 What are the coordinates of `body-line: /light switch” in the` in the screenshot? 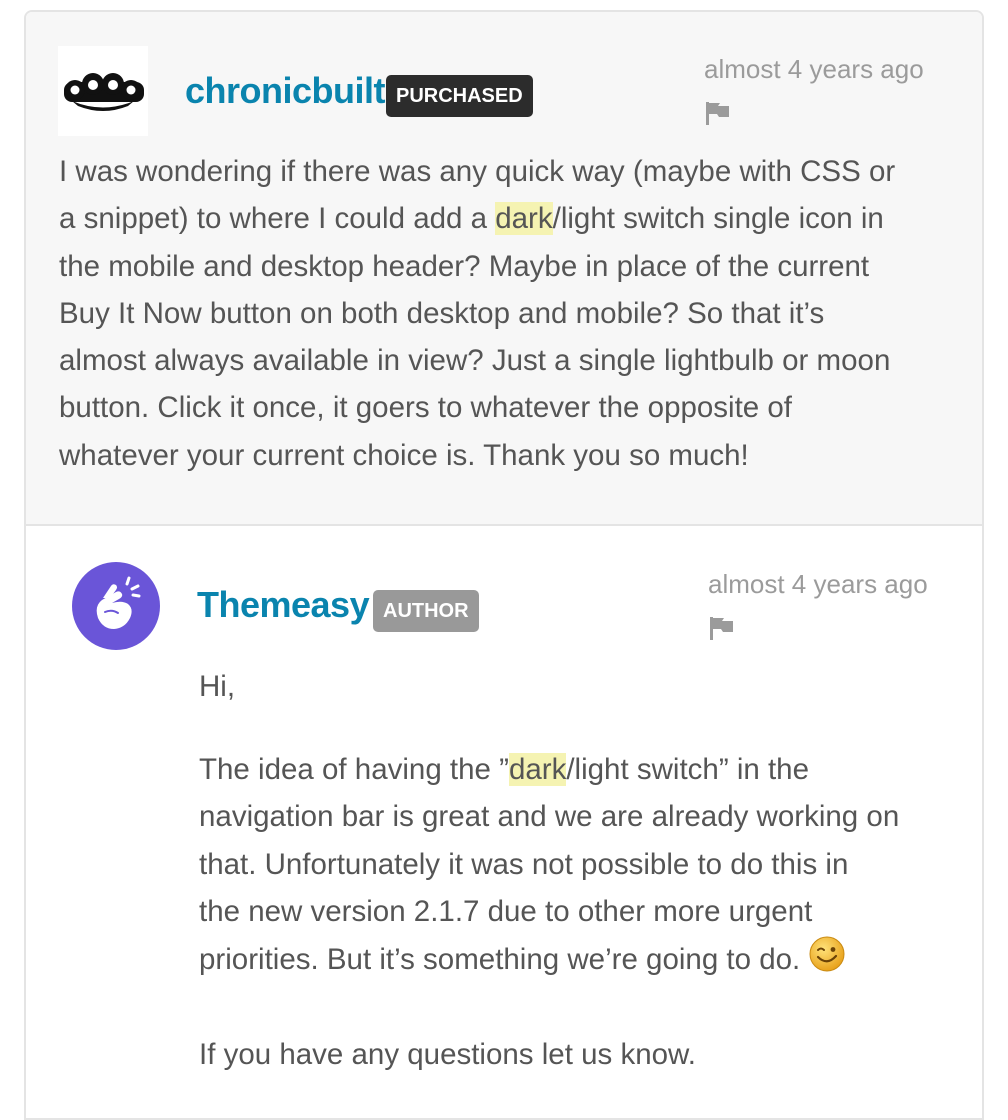 It's located at (687, 769).